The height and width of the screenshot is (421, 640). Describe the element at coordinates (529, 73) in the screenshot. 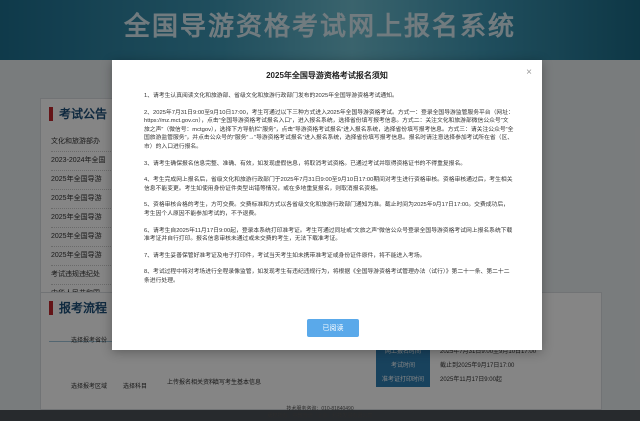

I see `close-icon: ×` at that location.